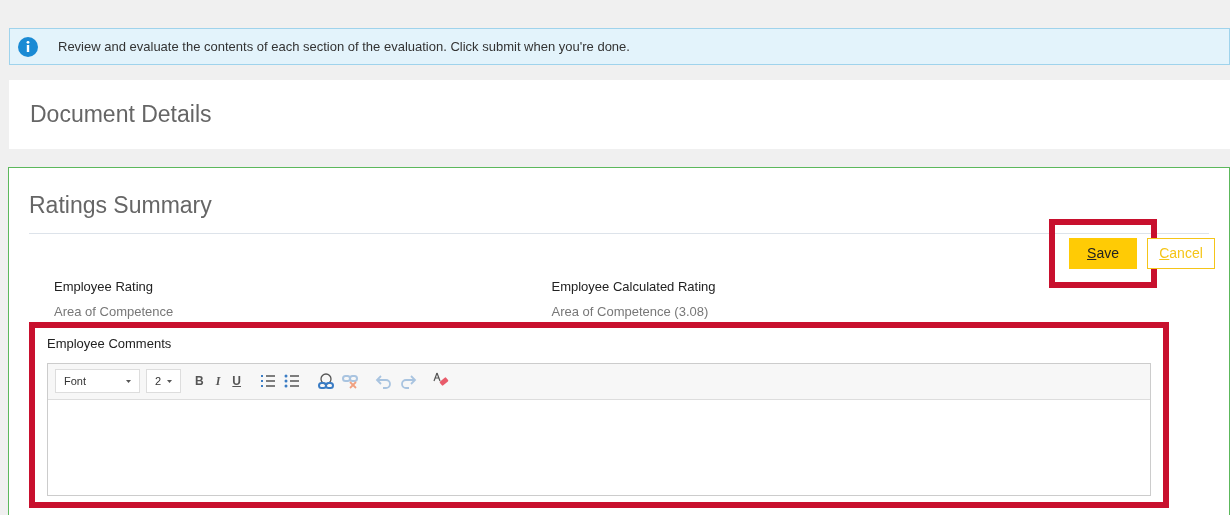 The image size is (1230, 515). Describe the element at coordinates (121, 205) in the screenshot. I see `section-title: Ratings Summary` at that location.